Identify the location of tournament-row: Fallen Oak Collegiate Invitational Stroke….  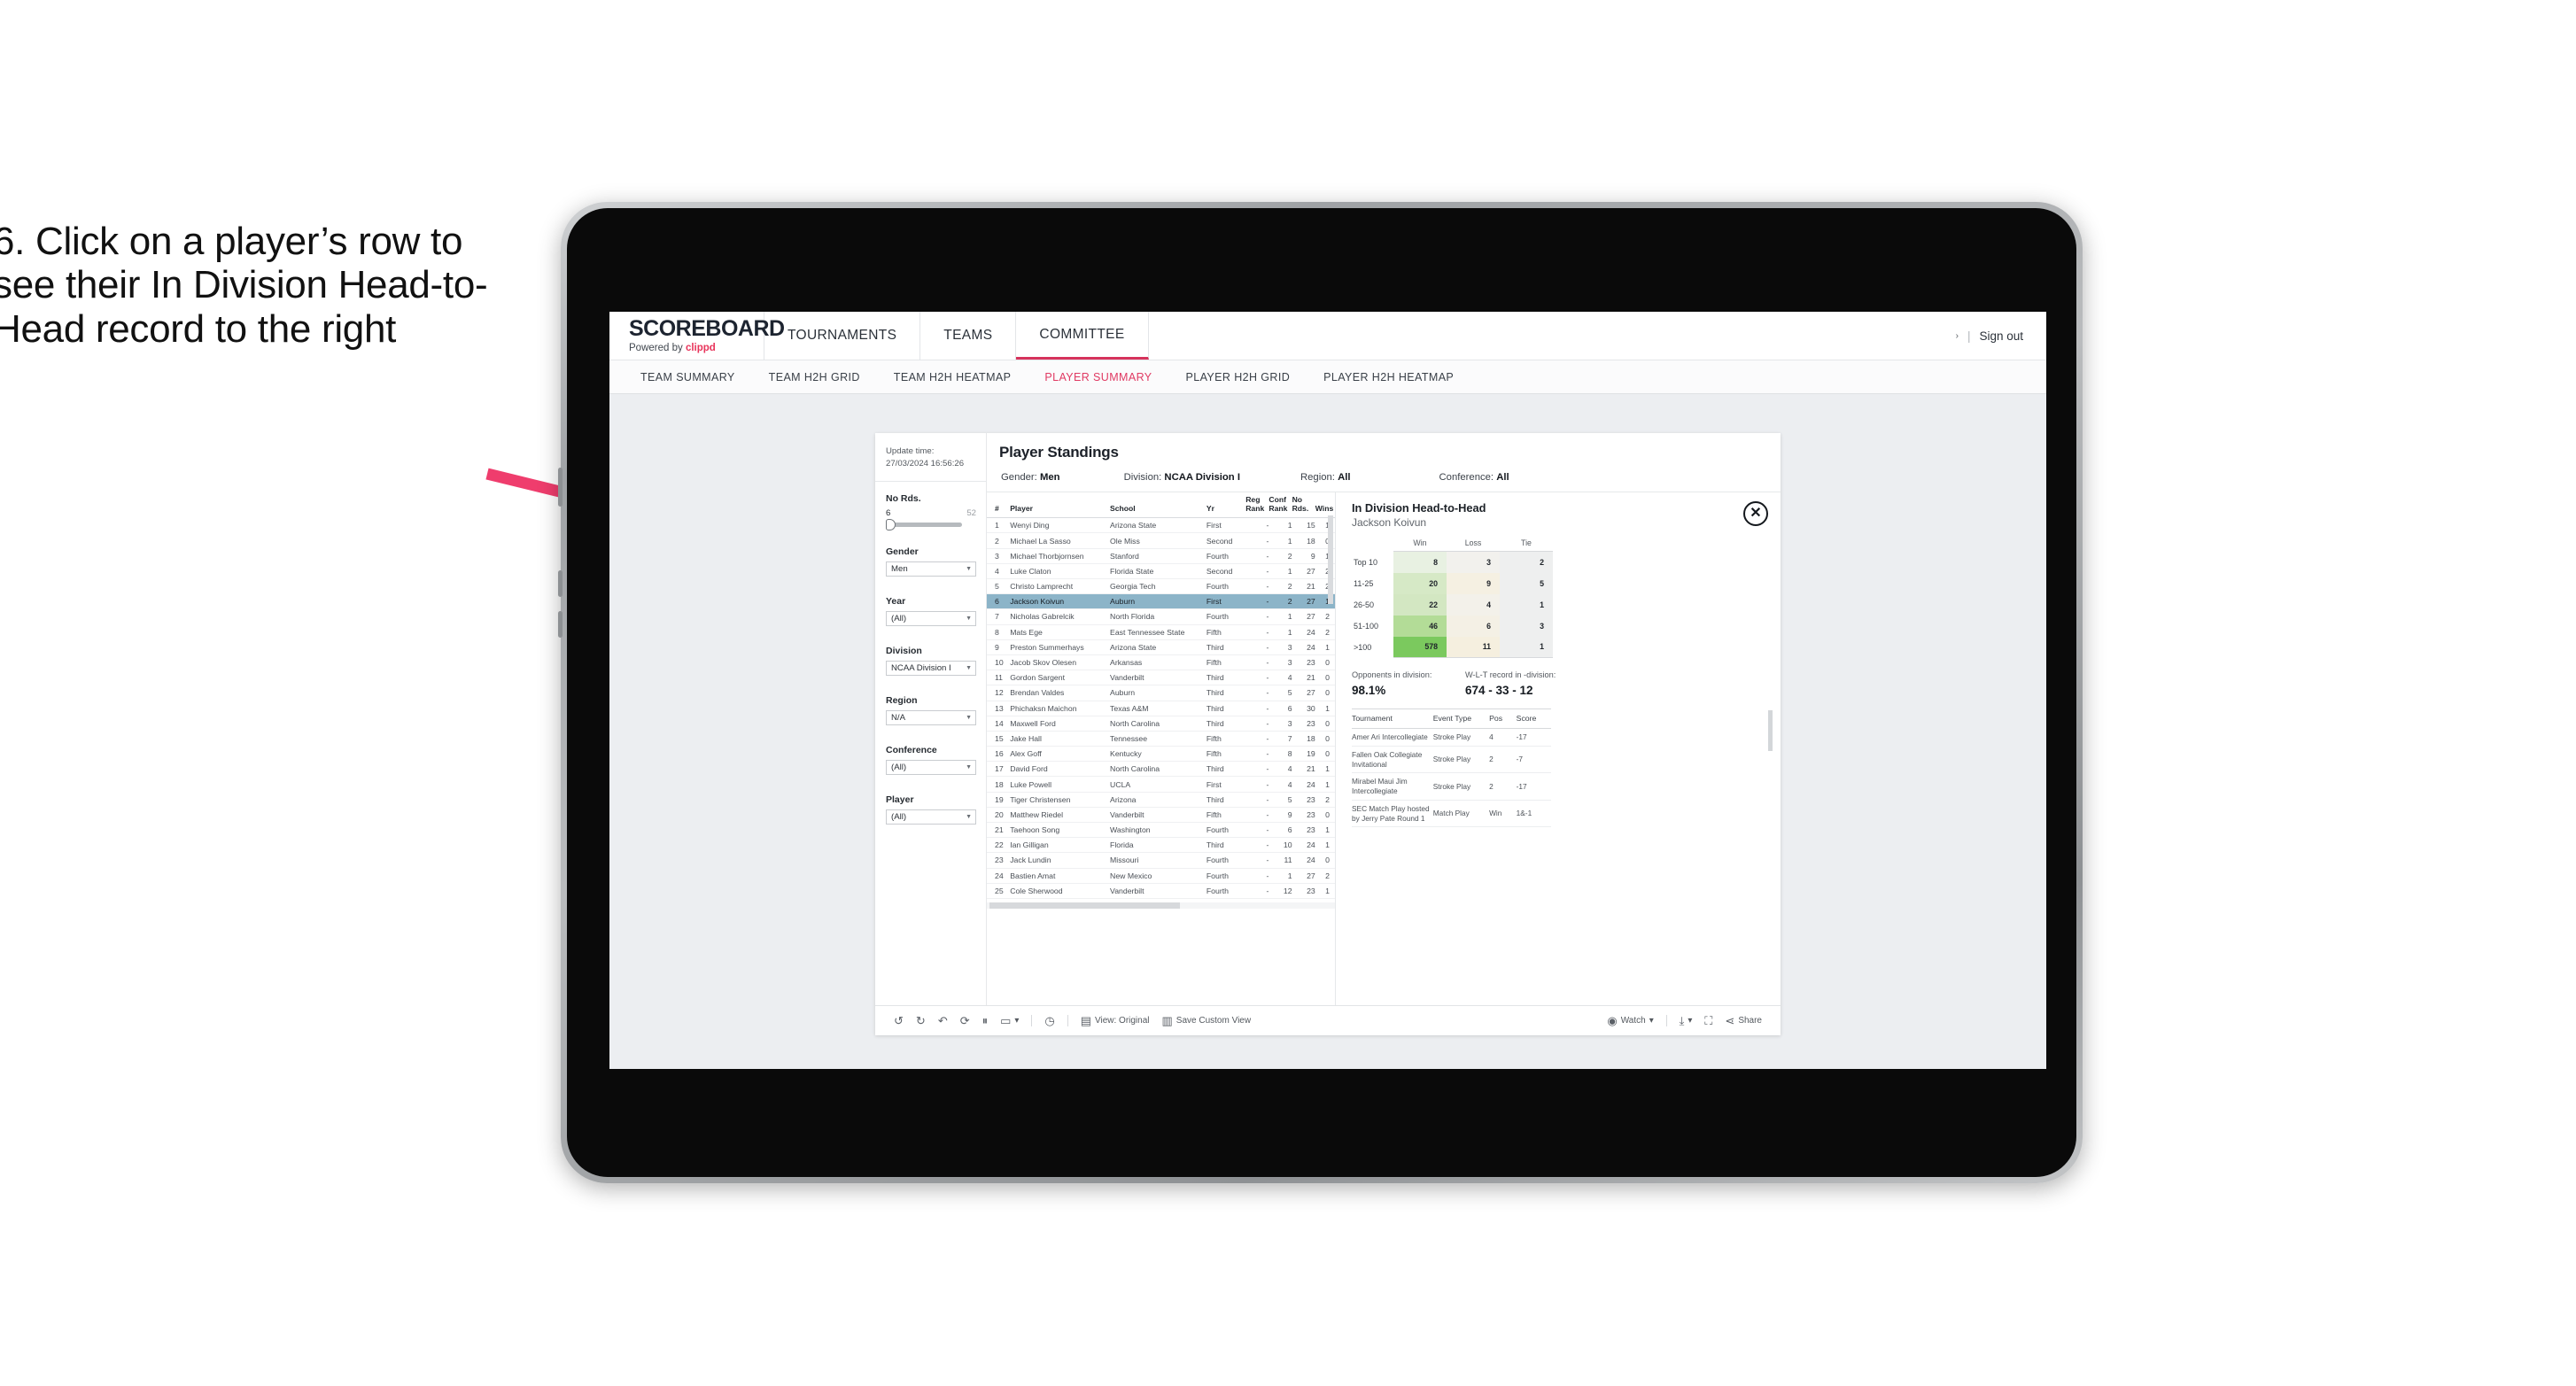
(1451, 760).